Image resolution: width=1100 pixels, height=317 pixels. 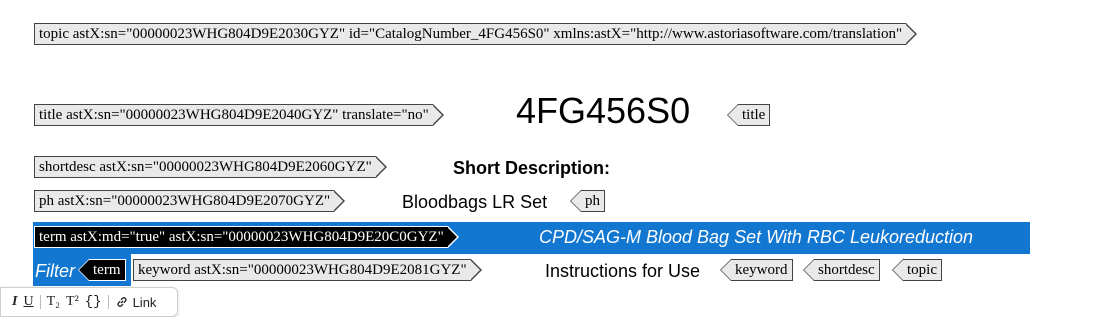 What do you see at coordinates (593, 201) in the screenshot?
I see `ph-close-tag-label: ph` at bounding box center [593, 201].